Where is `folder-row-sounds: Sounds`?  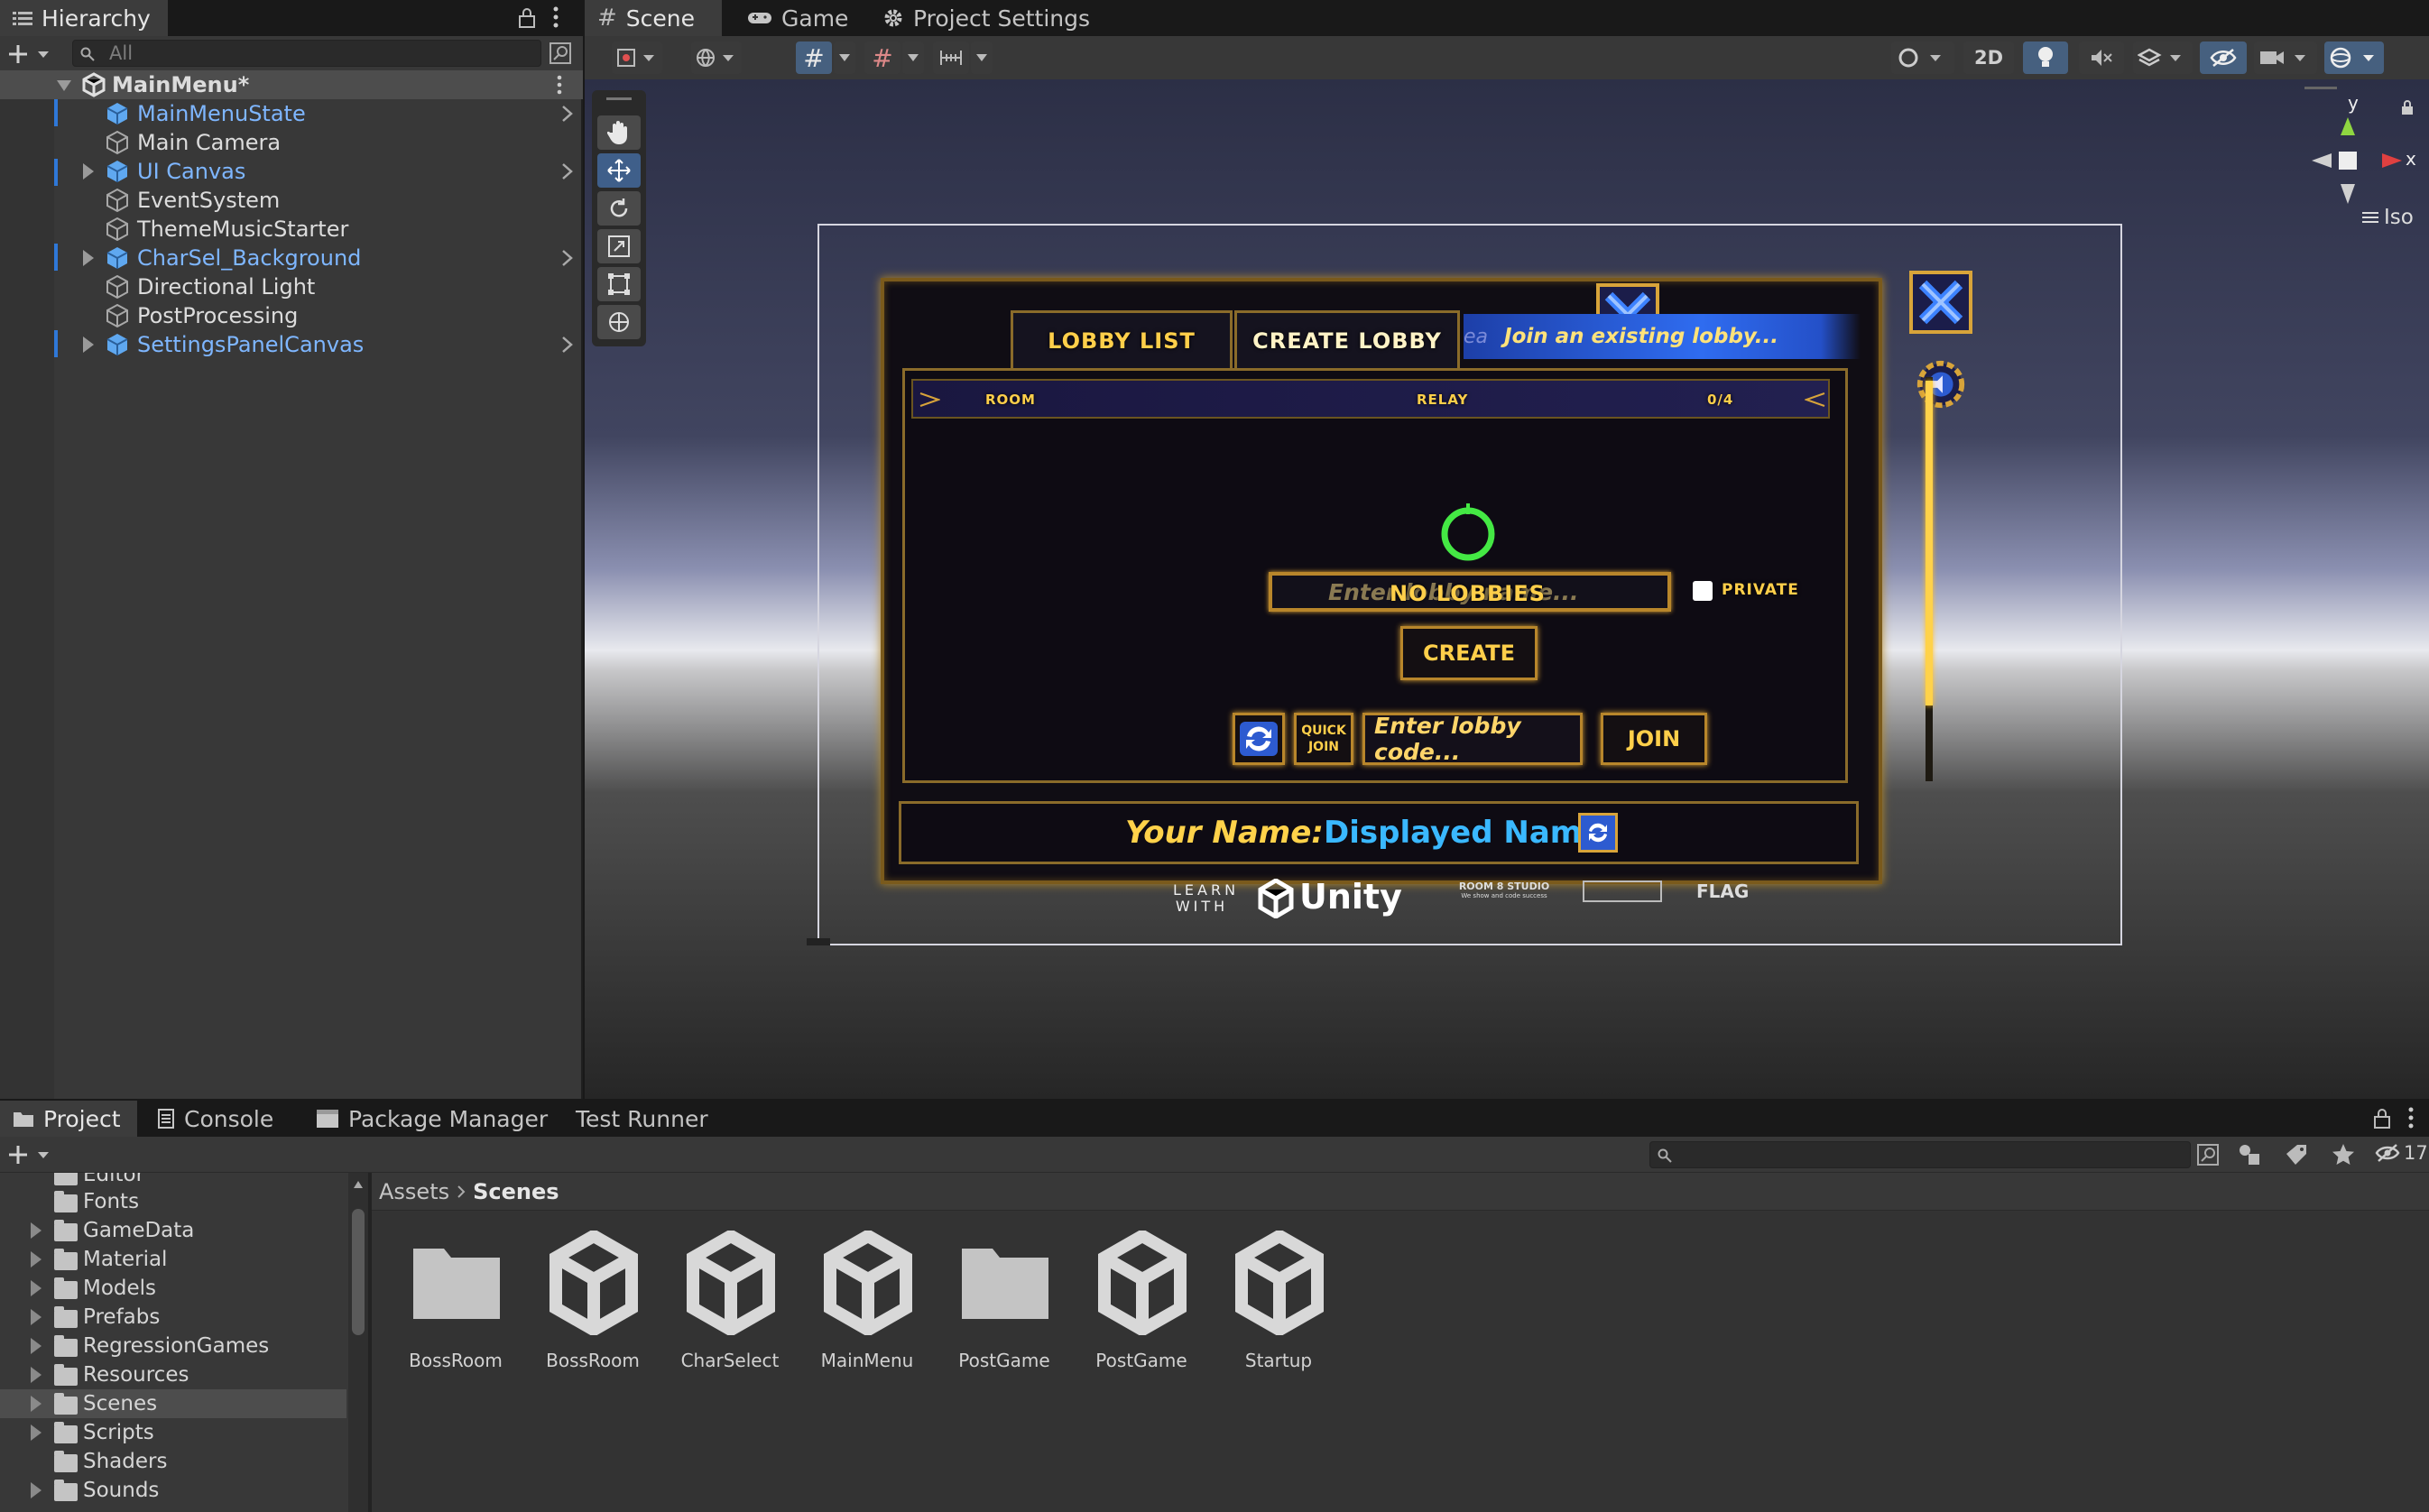 folder-row-sounds: Sounds is located at coordinates (173, 1490).